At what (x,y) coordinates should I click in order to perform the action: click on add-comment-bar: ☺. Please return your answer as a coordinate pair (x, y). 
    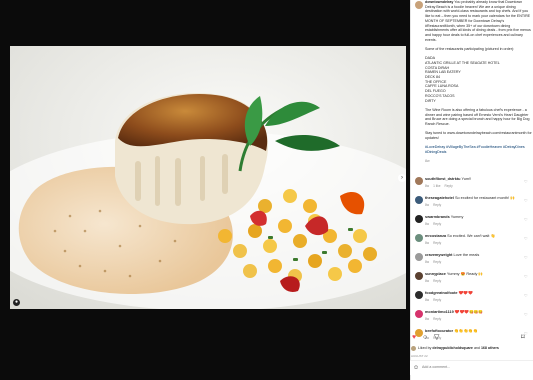
    Looking at the image, I should click on (471, 367).